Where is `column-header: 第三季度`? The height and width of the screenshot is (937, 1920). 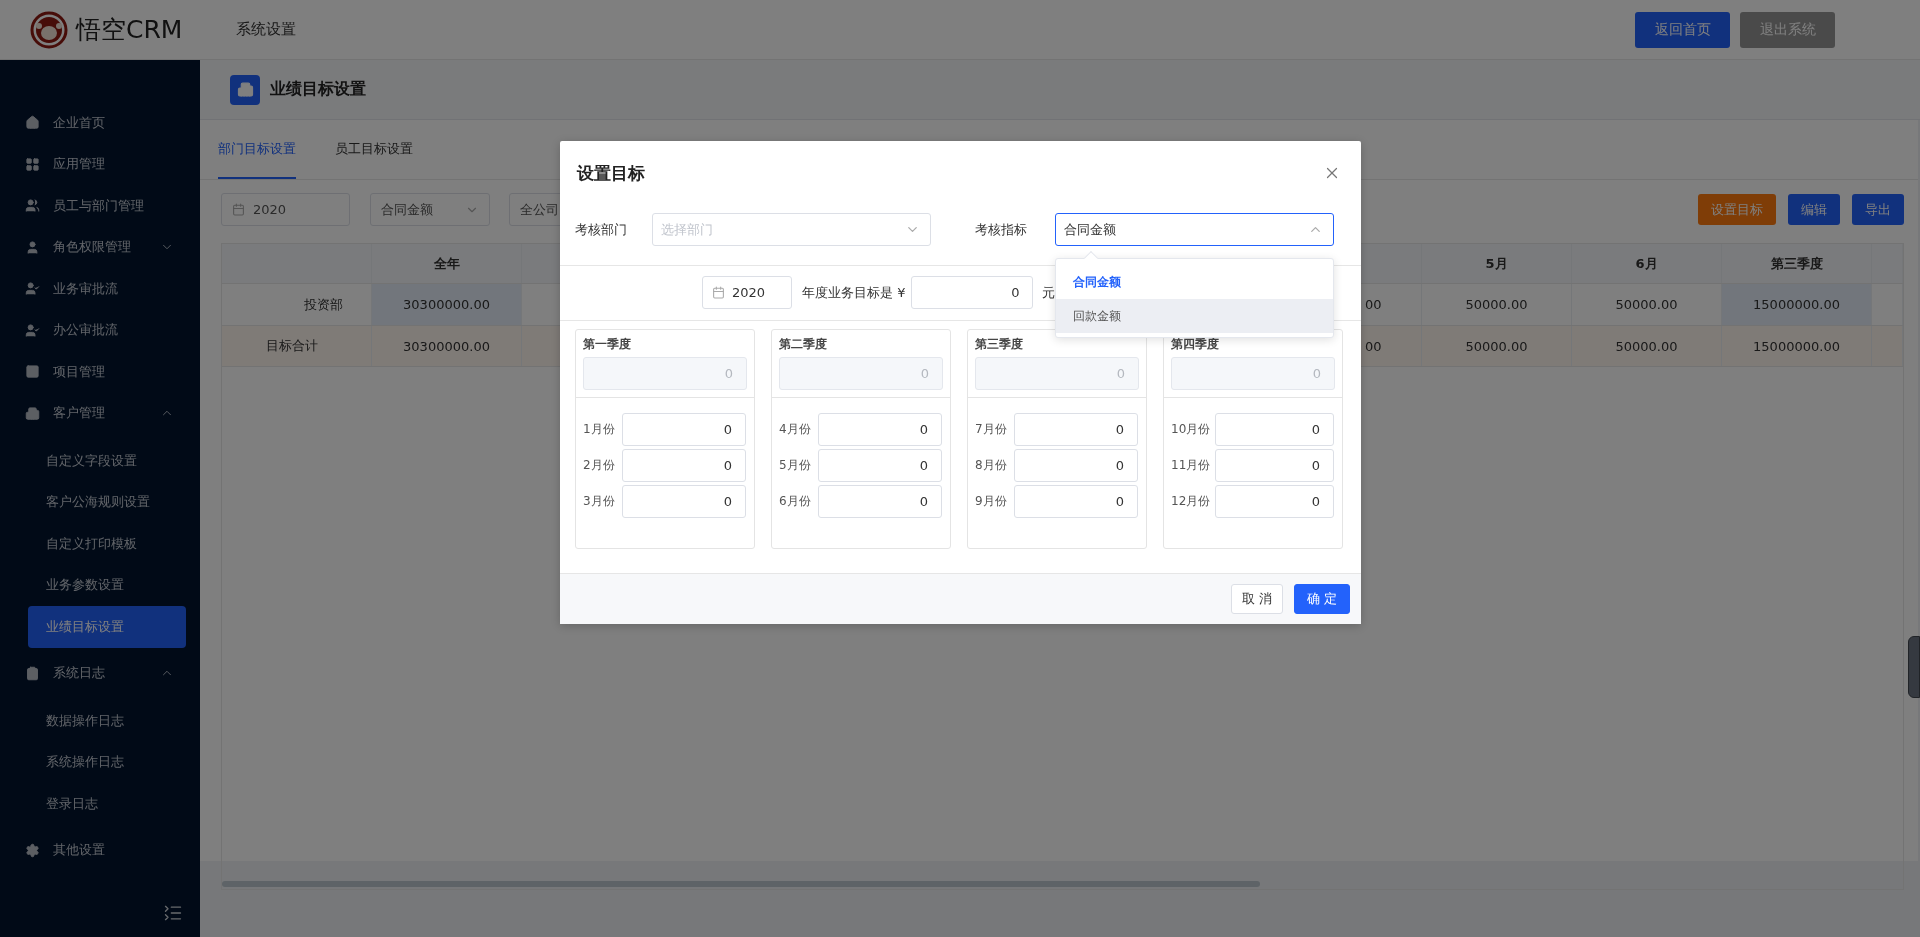 column-header: 第三季度 is located at coordinates (1797, 263).